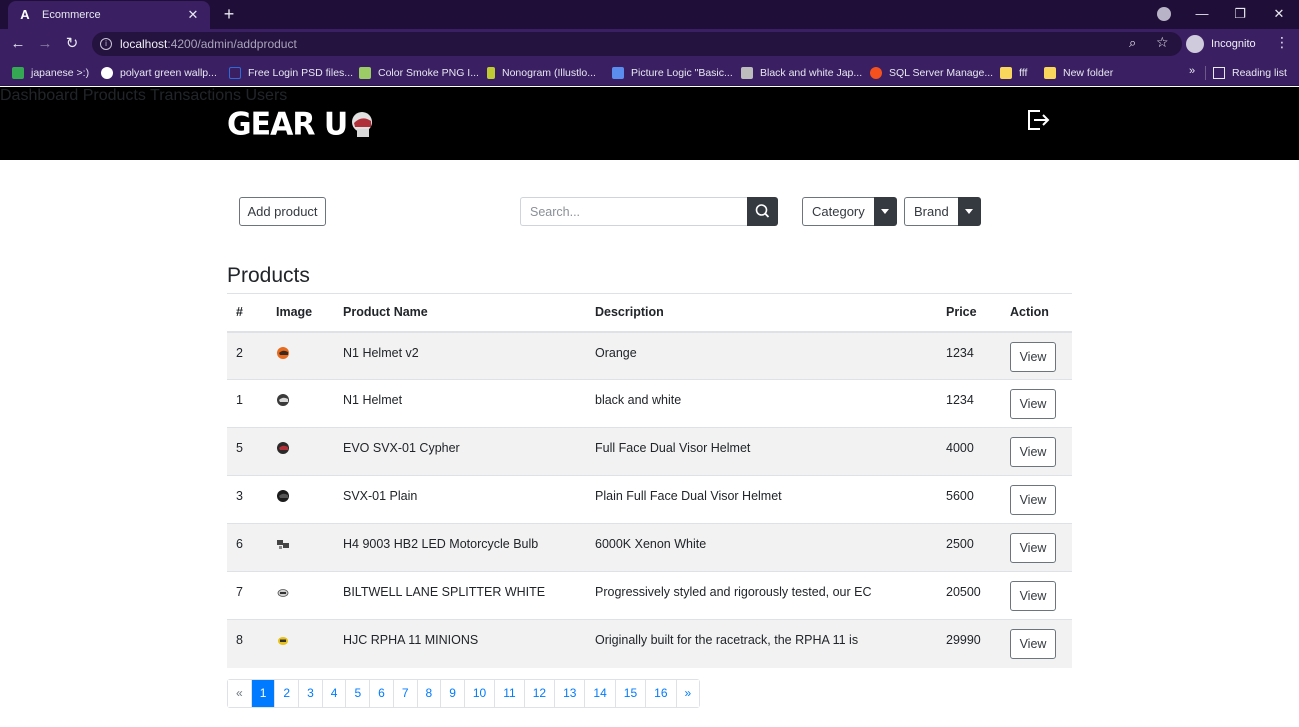 The image size is (1299, 727). Describe the element at coordinates (25, 14) in the screenshot. I see `angular-favicon-icon: A` at that location.